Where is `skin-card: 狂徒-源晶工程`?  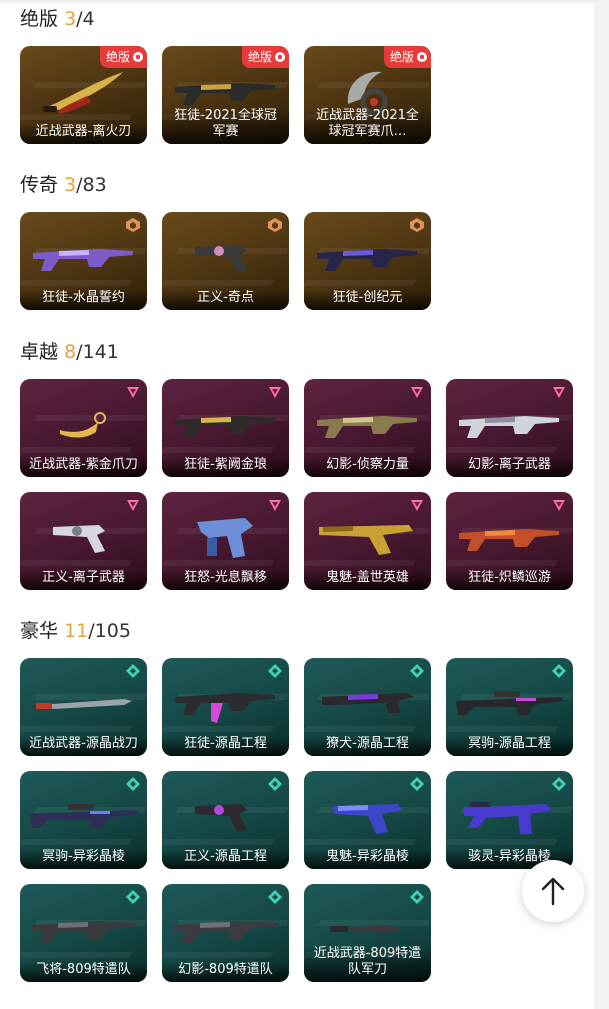
skin-card: 狂徒-源晶工程 is located at coordinates (225, 707).